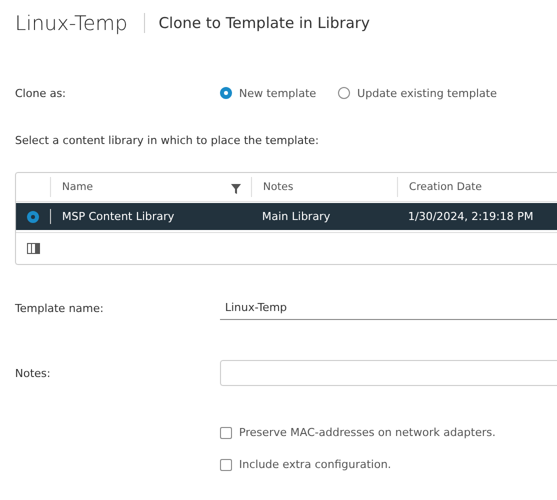 This screenshot has width=557, height=500. What do you see at coordinates (477, 187) in the screenshot?
I see `column-header: Creation Date` at bounding box center [477, 187].